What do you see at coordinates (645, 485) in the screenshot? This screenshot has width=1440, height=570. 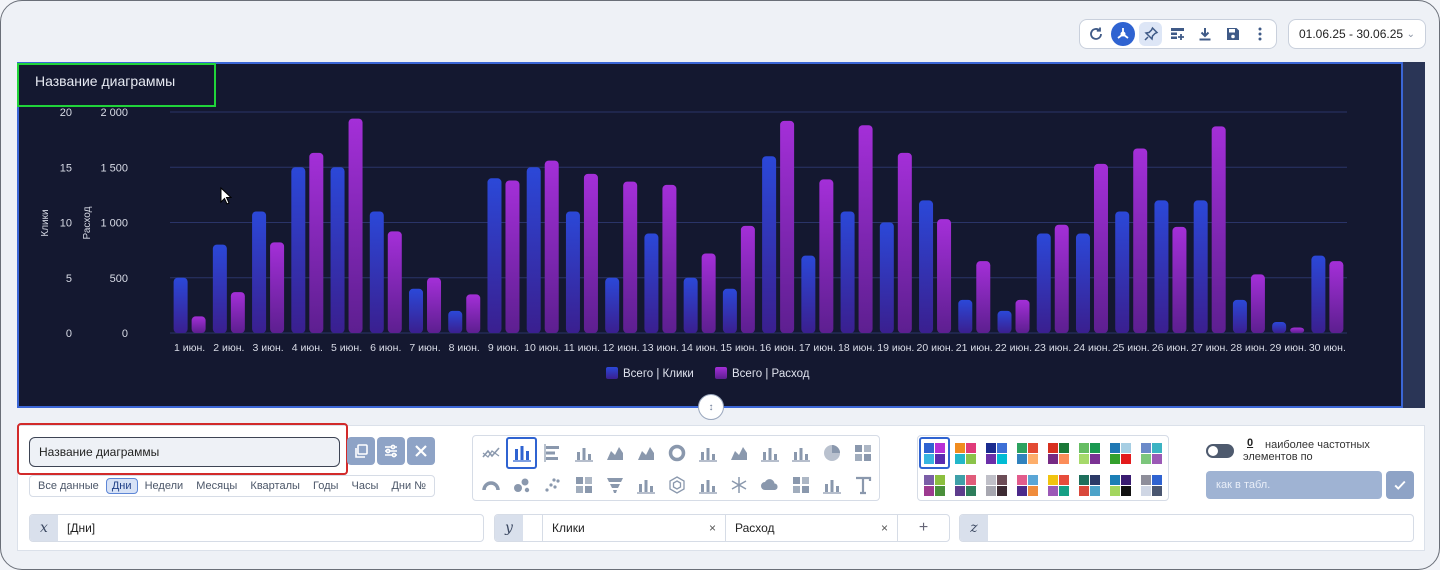 I see `bullet-chart-icon` at bounding box center [645, 485].